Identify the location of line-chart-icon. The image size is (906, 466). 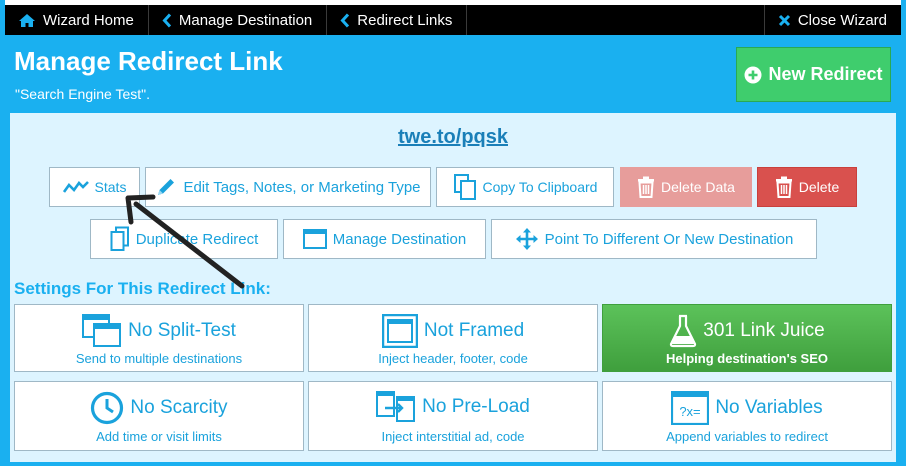
(75, 187).